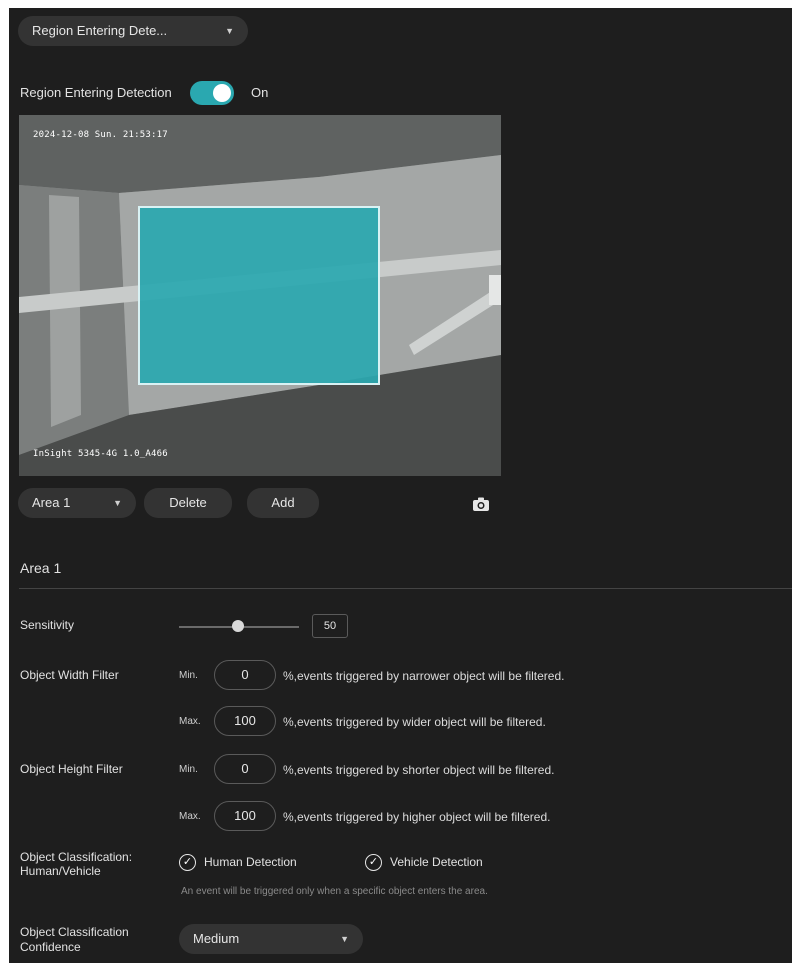 The image size is (792, 963). What do you see at coordinates (96, 92) in the screenshot?
I see `region-entering-label: Region Entering Detection` at bounding box center [96, 92].